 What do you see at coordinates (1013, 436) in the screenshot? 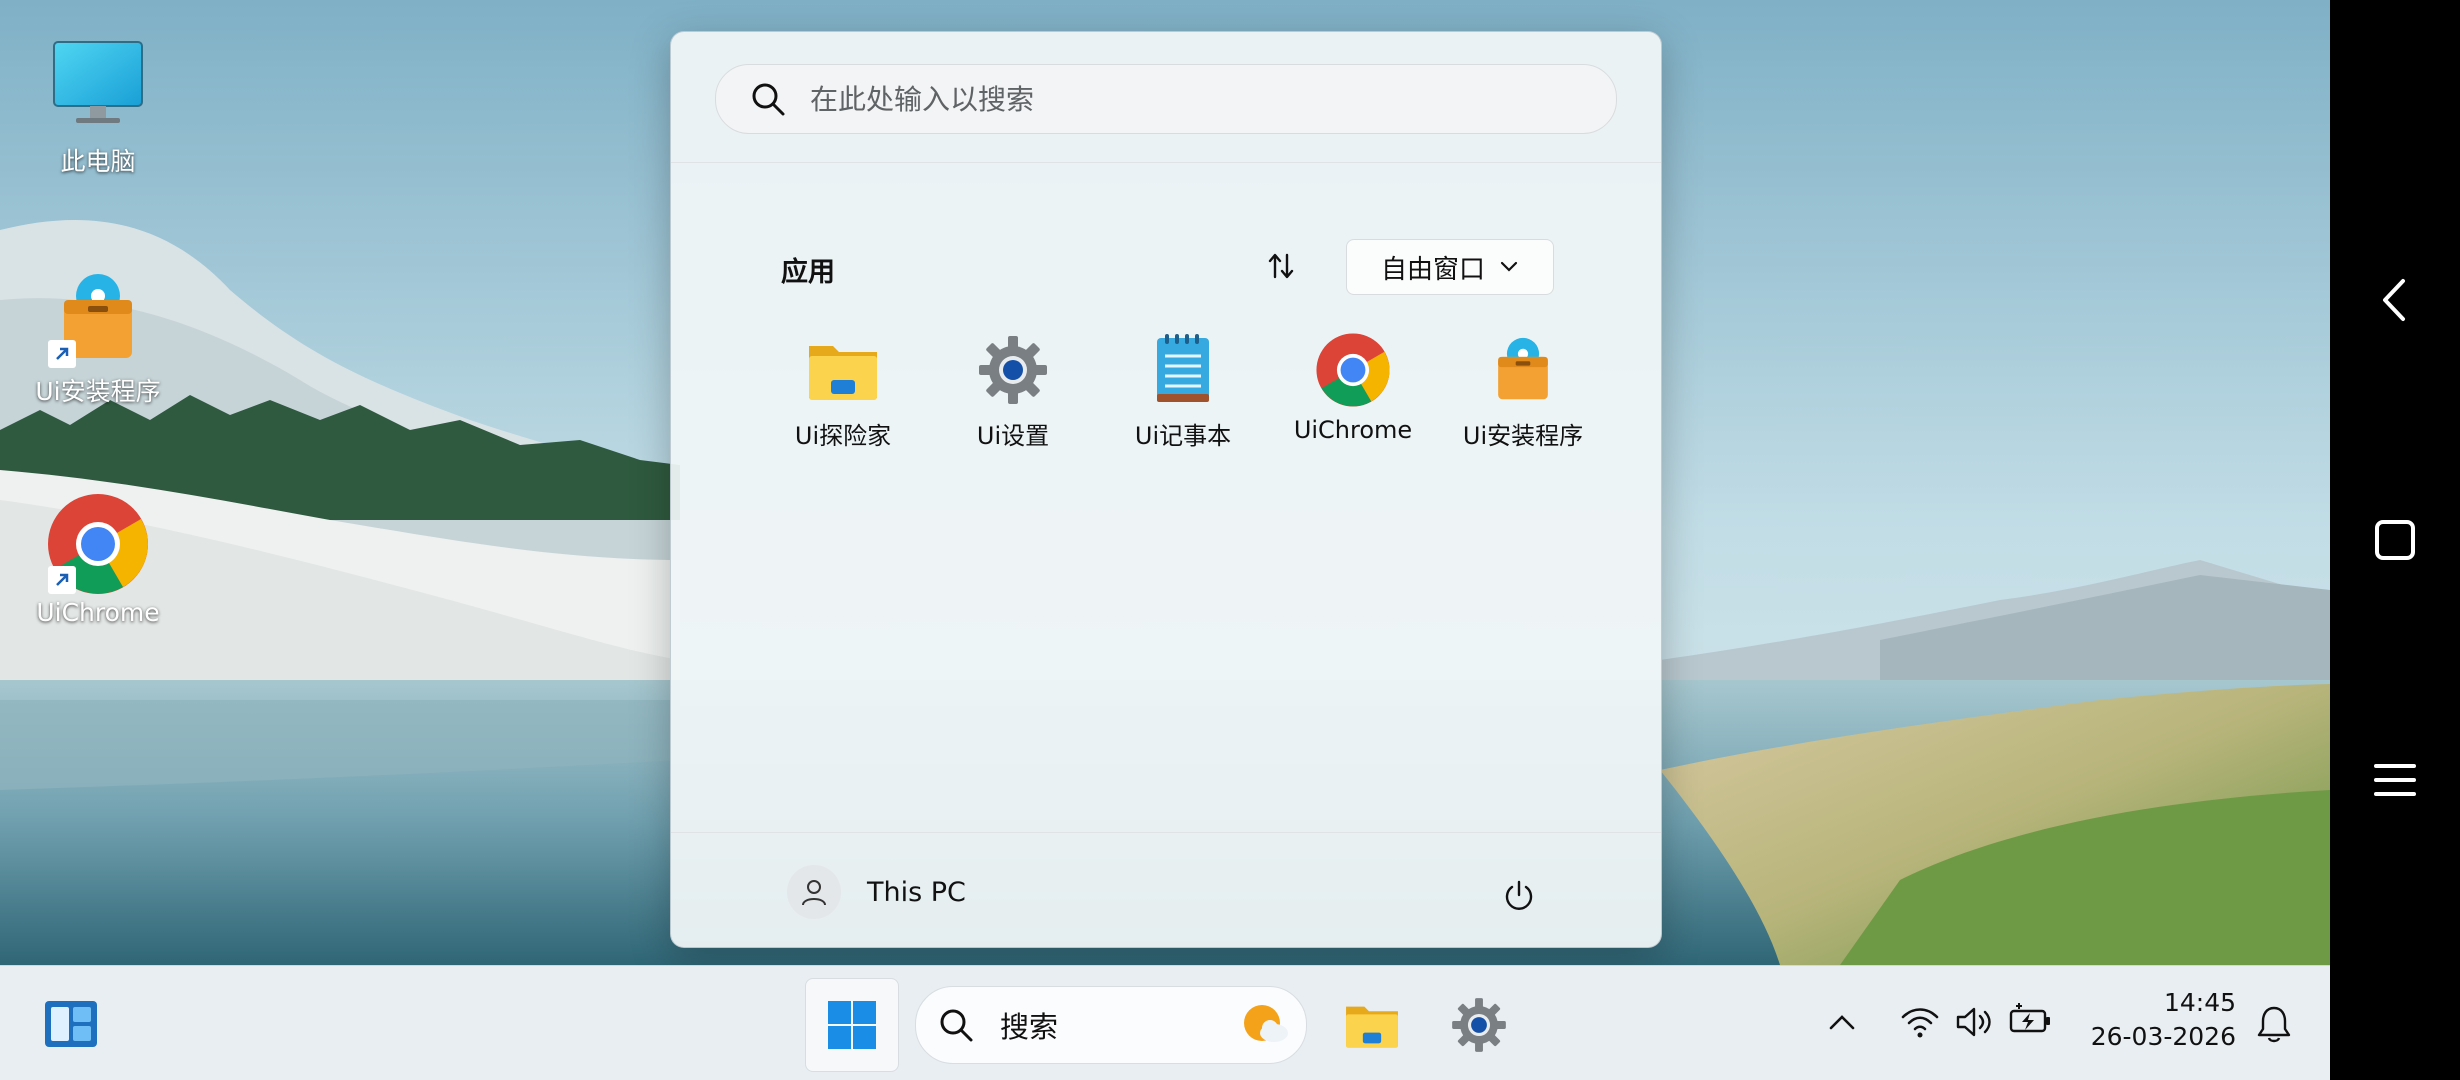
I see `app-tile-label: Ui设置` at bounding box center [1013, 436].